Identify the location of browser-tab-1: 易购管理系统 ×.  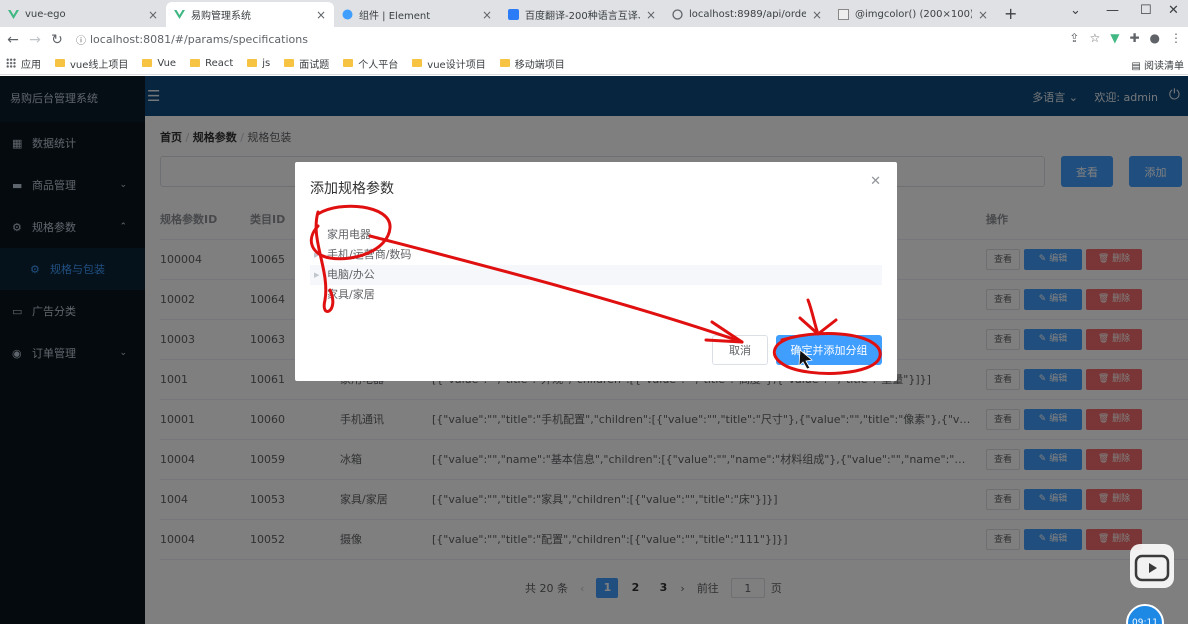
(250, 14).